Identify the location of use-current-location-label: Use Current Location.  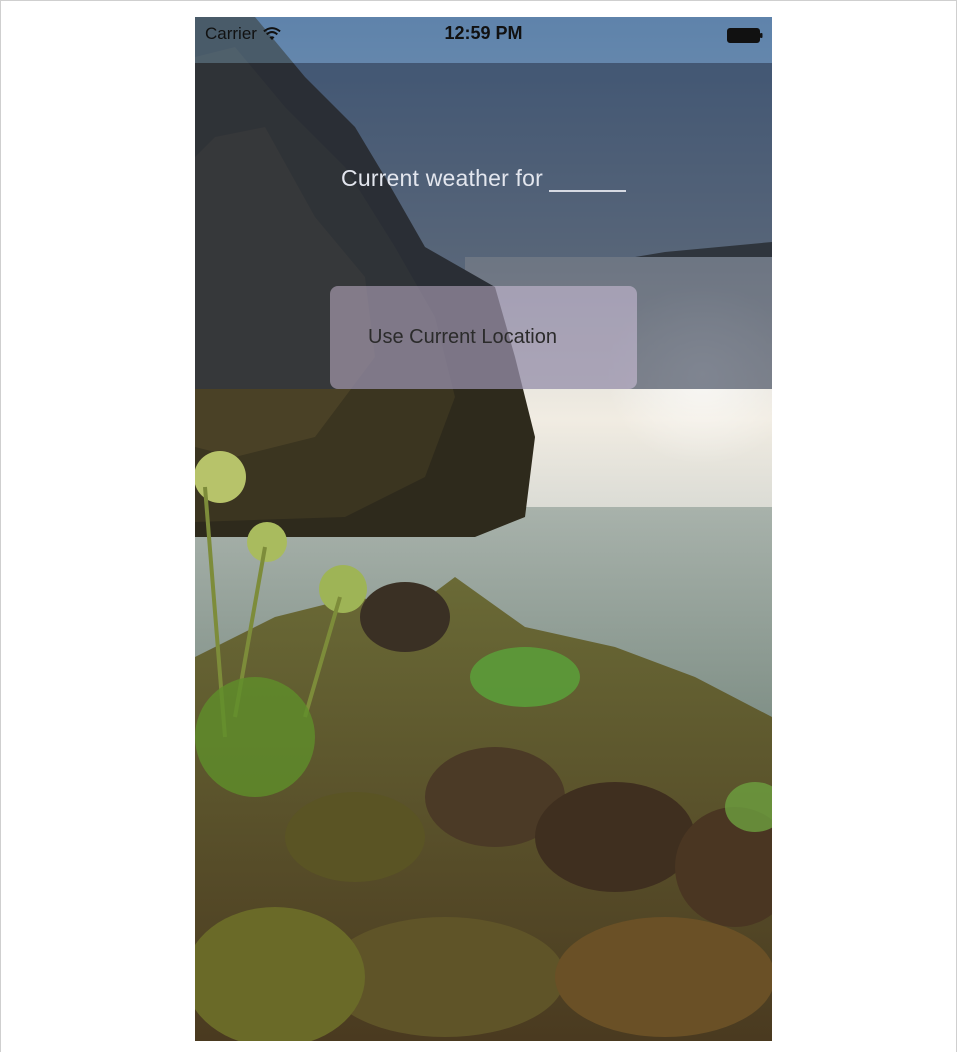
(462, 337).